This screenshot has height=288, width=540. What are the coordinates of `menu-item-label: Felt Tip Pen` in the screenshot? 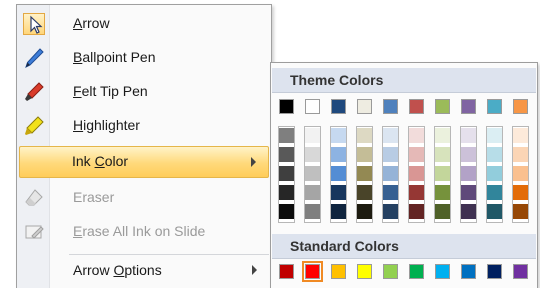 It's located at (110, 91).